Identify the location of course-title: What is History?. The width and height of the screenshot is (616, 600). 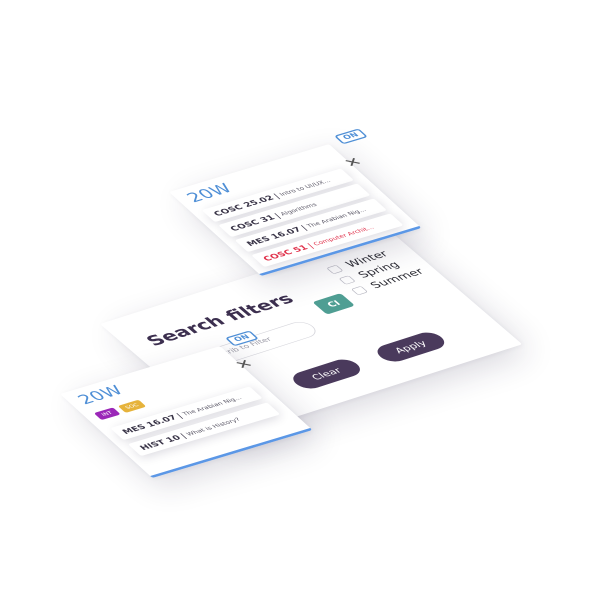
(213, 426).